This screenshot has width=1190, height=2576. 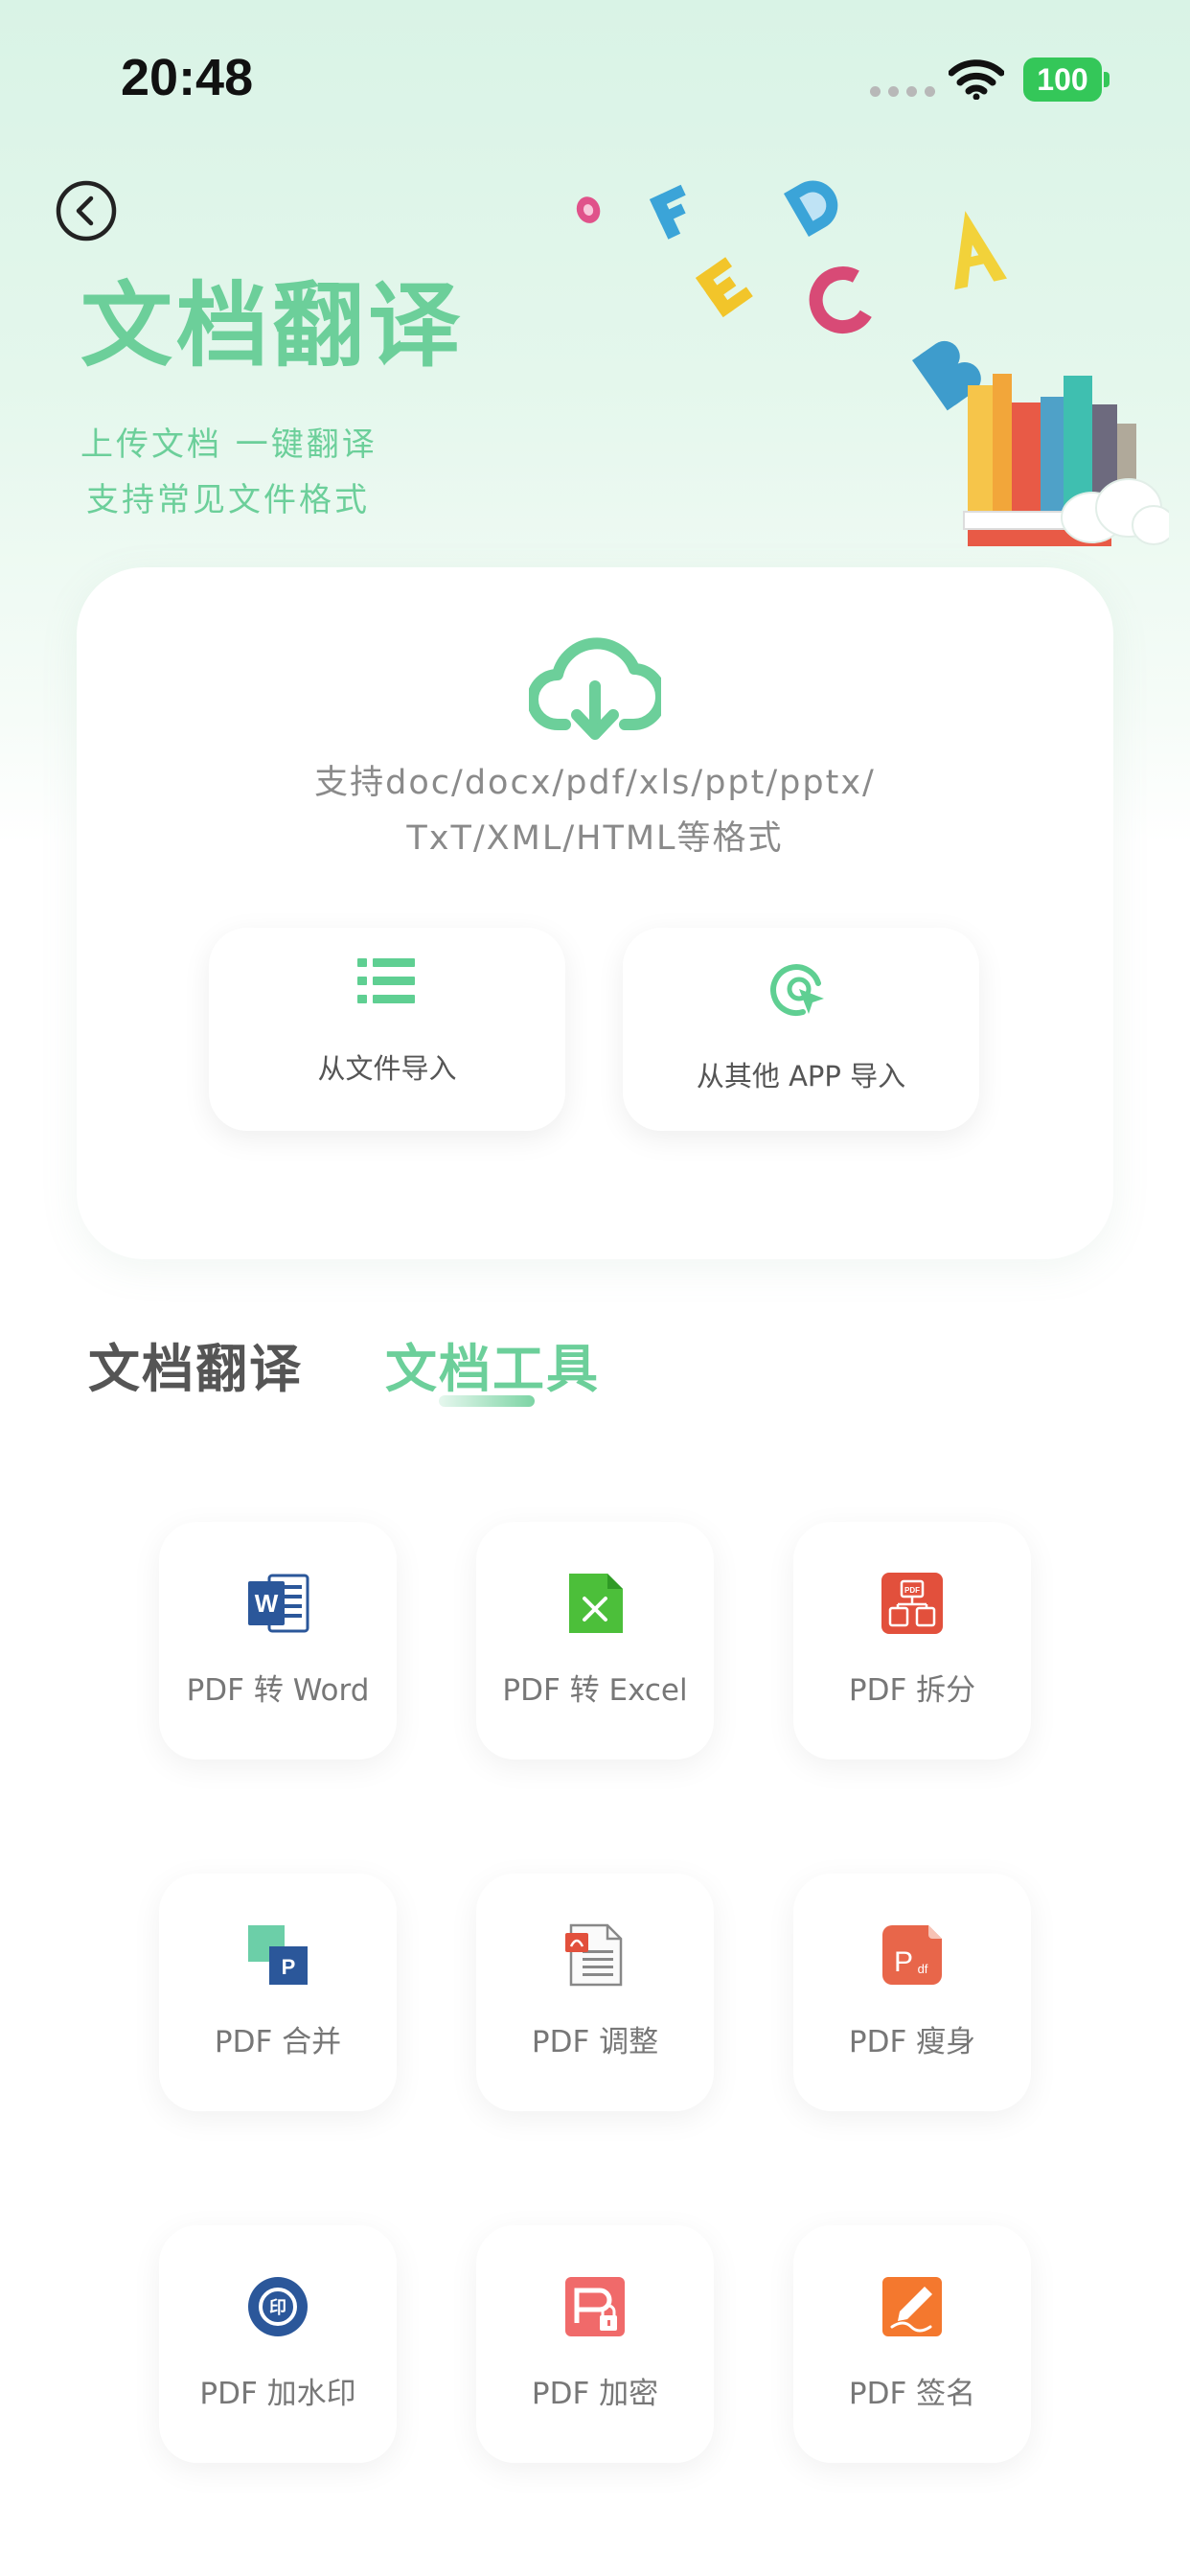 What do you see at coordinates (195, 1364) in the screenshot?
I see `tab-document-translate: 文档翻译` at bounding box center [195, 1364].